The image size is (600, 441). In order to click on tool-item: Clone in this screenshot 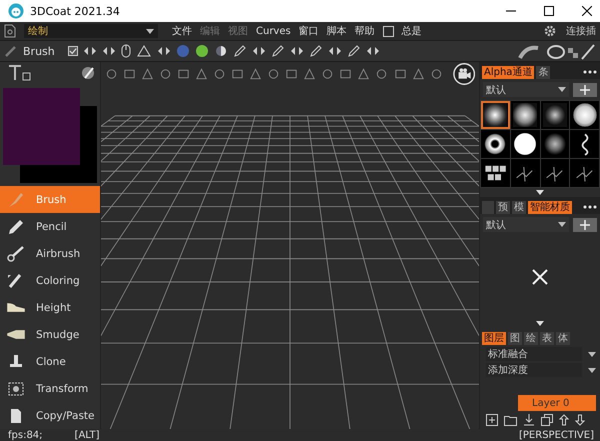, I will do `click(50, 361)`.